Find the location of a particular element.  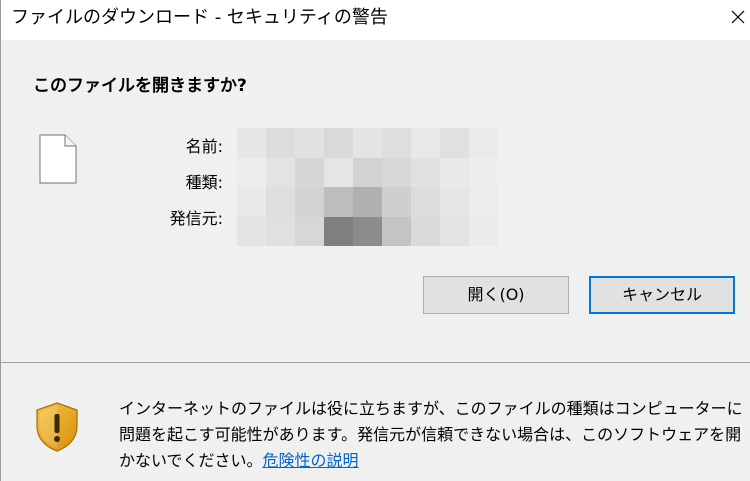

cancel-button: キャンセル is located at coordinates (662, 295).